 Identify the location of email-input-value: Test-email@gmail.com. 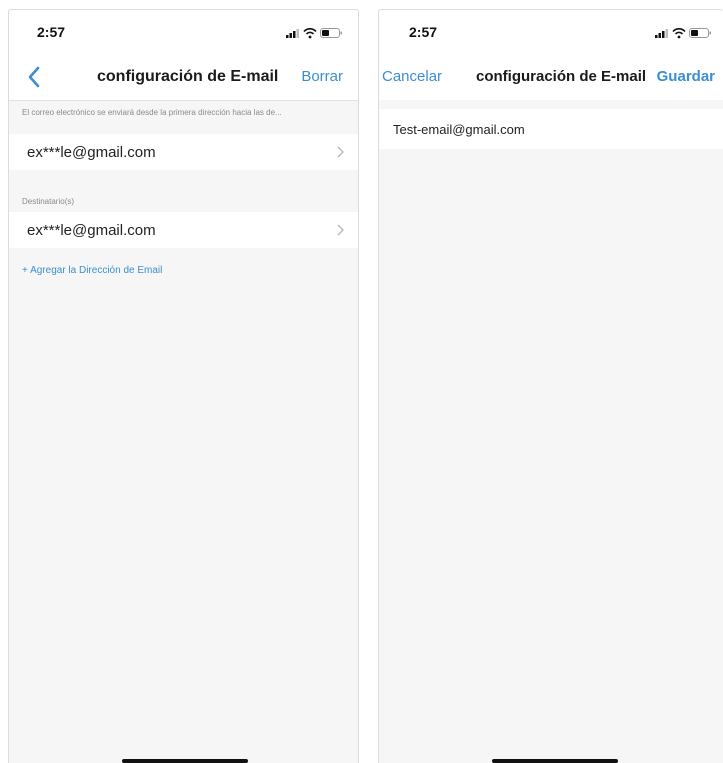
(459, 129).